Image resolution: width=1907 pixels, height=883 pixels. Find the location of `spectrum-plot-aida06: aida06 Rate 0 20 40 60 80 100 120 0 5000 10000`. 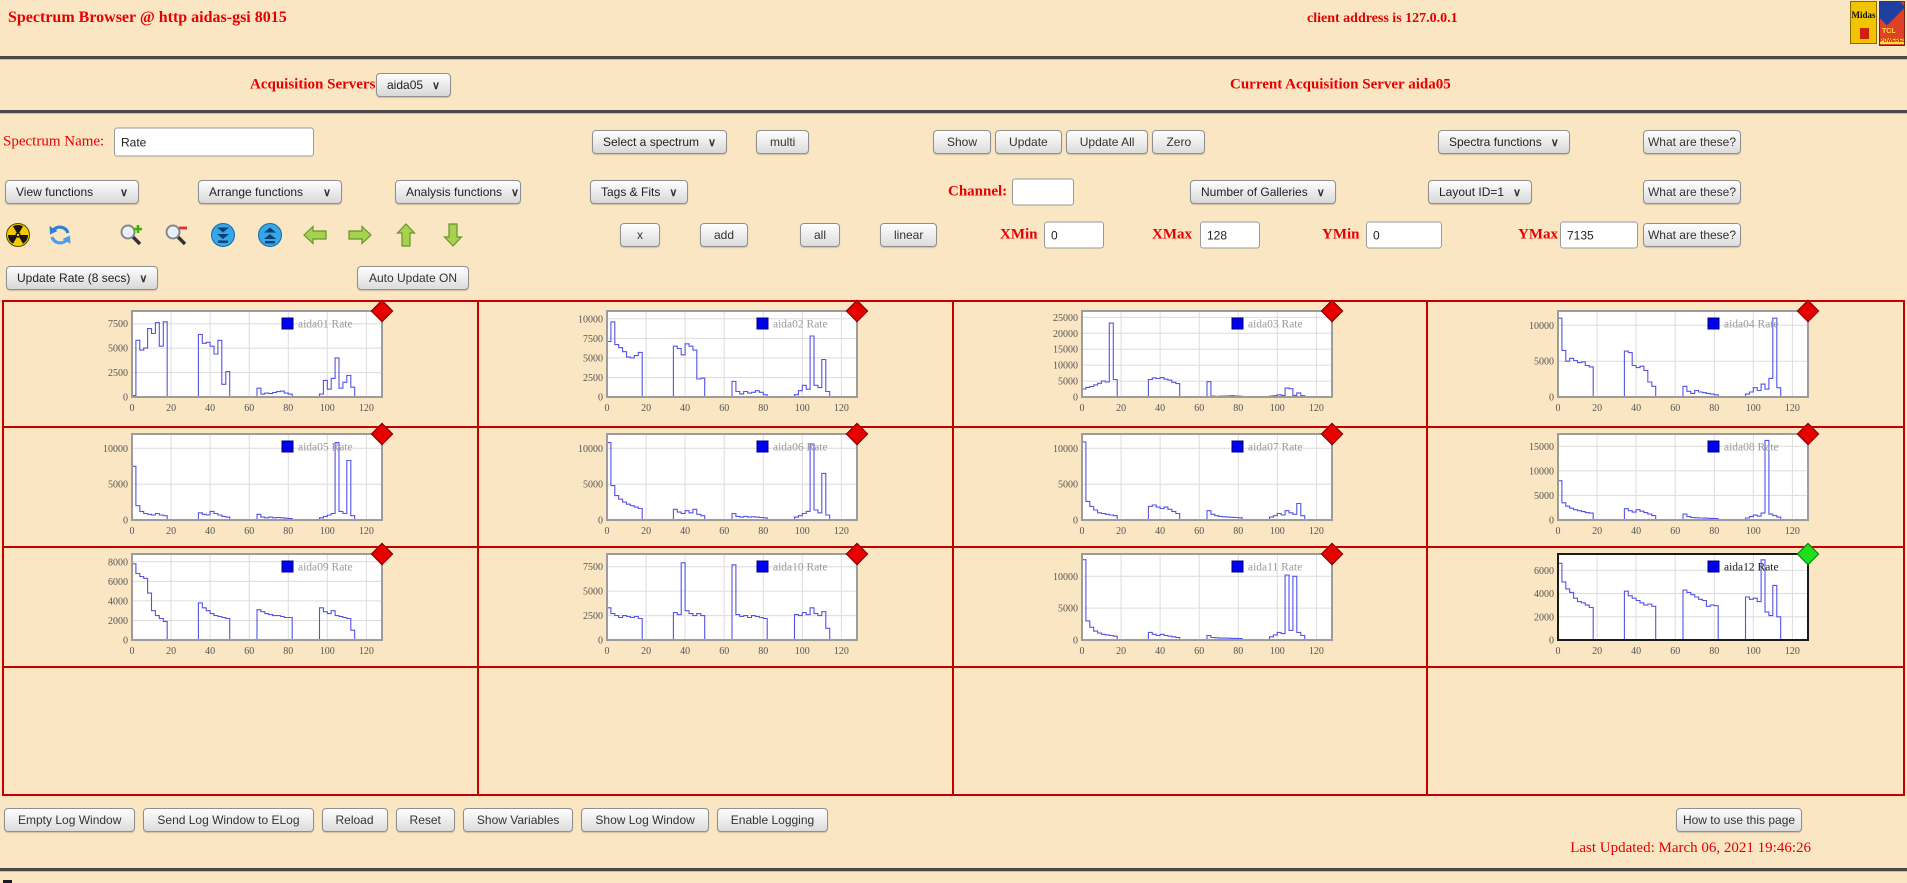

spectrum-plot-aida06: aida06 Rate 0 20 40 60 80 100 120 0 5000 10000 is located at coordinates (715, 487).